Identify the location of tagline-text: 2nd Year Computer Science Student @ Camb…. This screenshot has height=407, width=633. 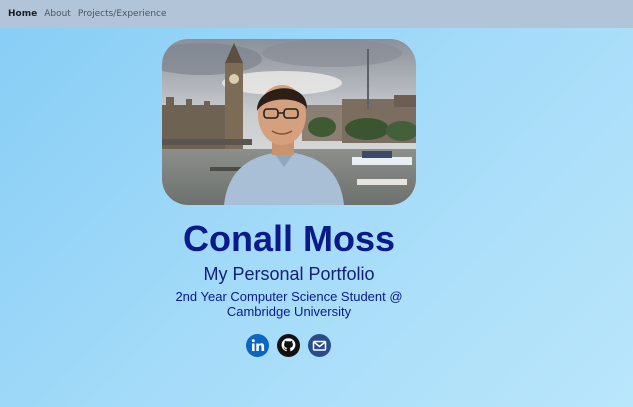
(289, 304).